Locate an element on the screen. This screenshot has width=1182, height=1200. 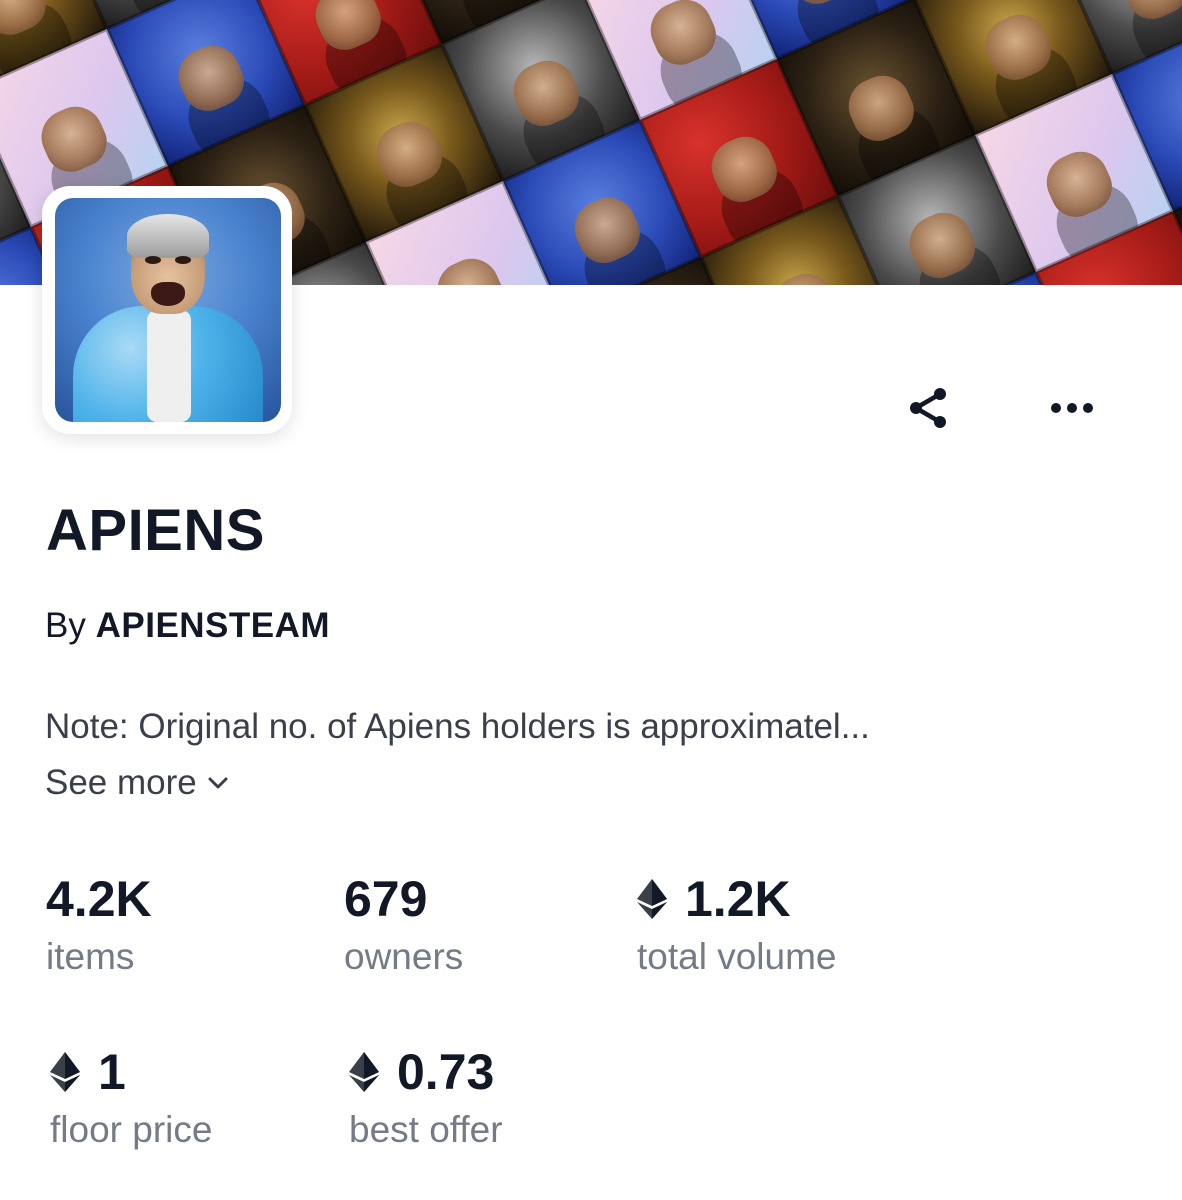
stat-value: 1.2K is located at coordinates (737, 899).